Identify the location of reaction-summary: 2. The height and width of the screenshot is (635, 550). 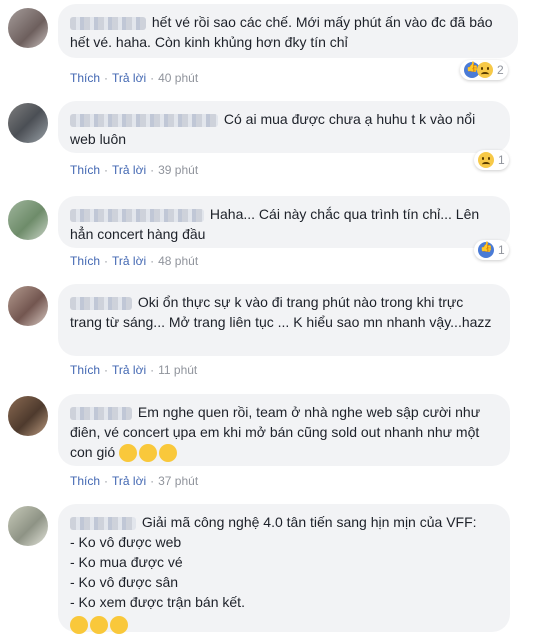
(484, 70).